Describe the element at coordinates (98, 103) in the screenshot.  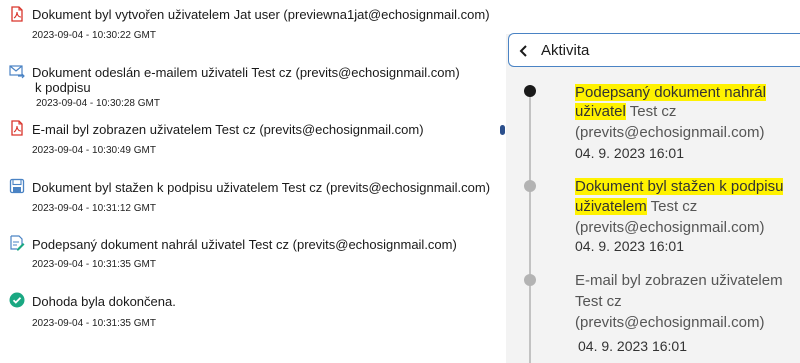
I see `event-timestamp: 2023-09-04 - 10:30:28 GMT` at that location.